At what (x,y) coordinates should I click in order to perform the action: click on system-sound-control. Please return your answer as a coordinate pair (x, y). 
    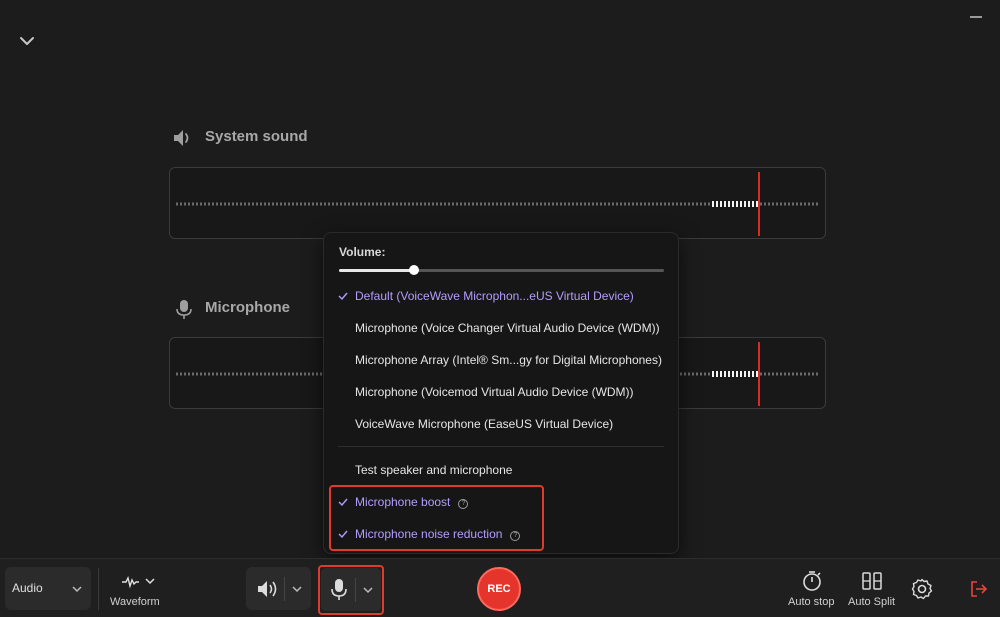
    Looking at the image, I should click on (278, 588).